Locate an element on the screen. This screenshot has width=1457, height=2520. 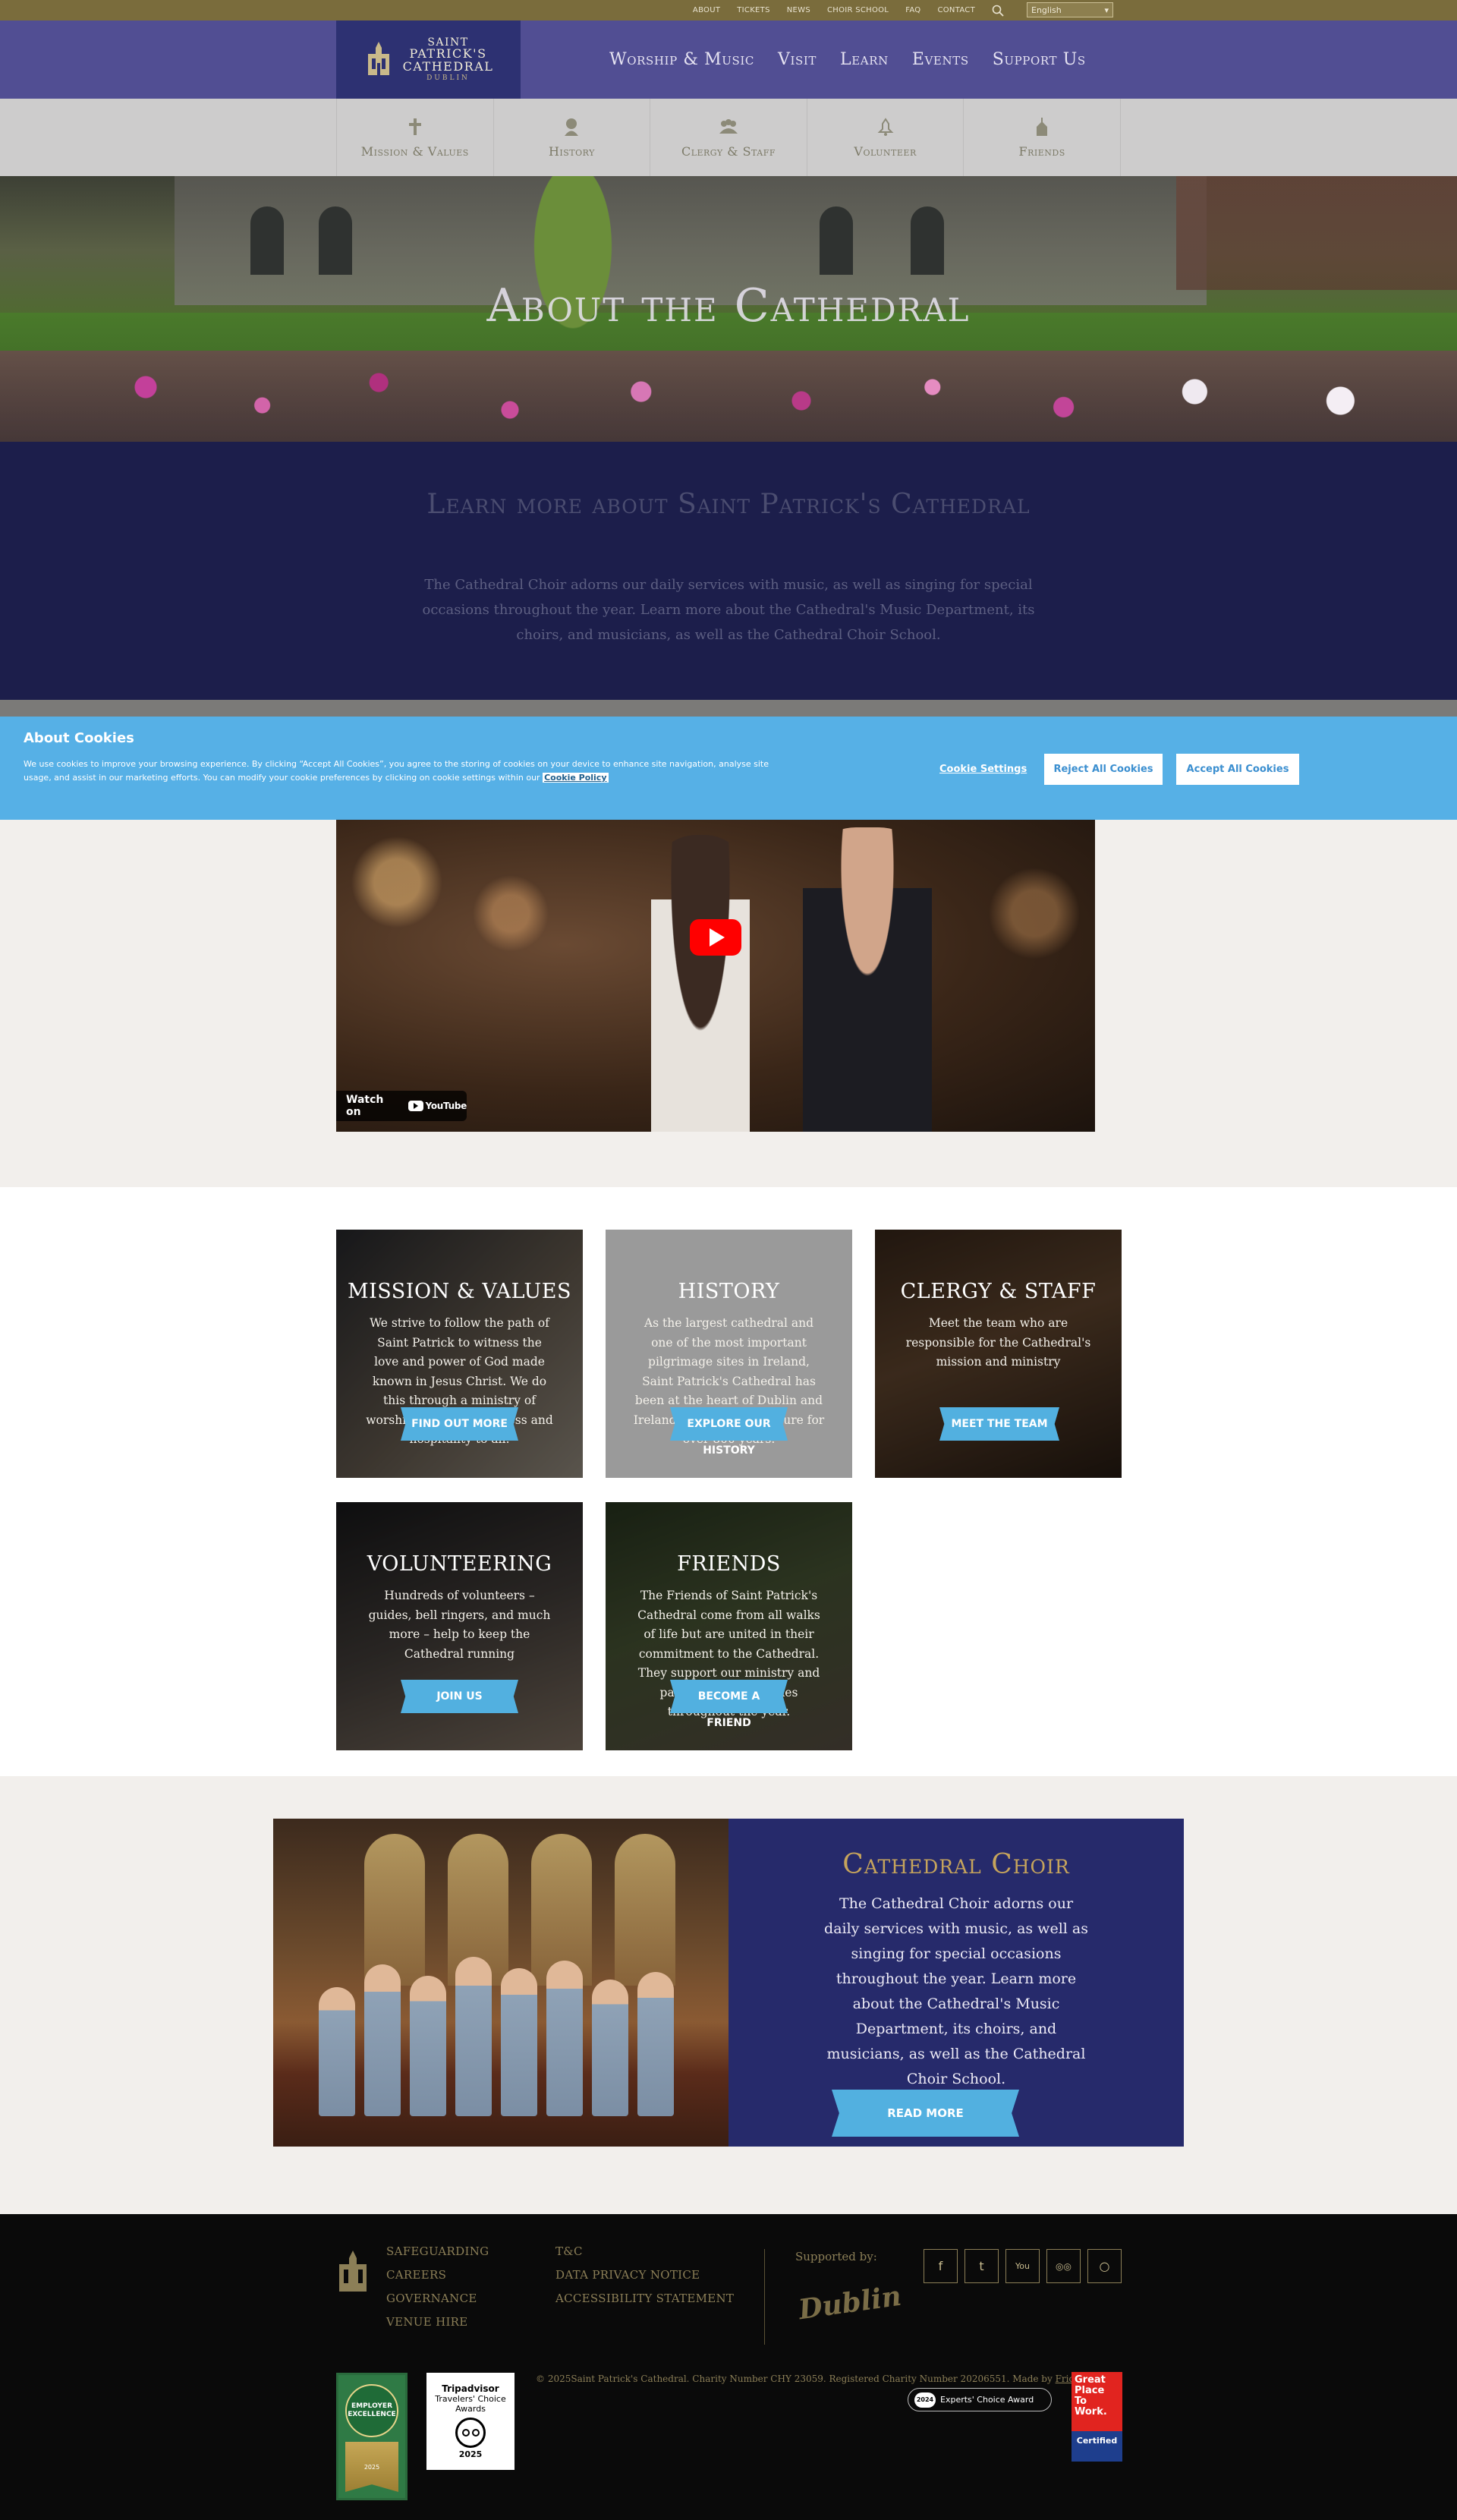
watch-on-label: Watch on is located at coordinates (365, 1106).